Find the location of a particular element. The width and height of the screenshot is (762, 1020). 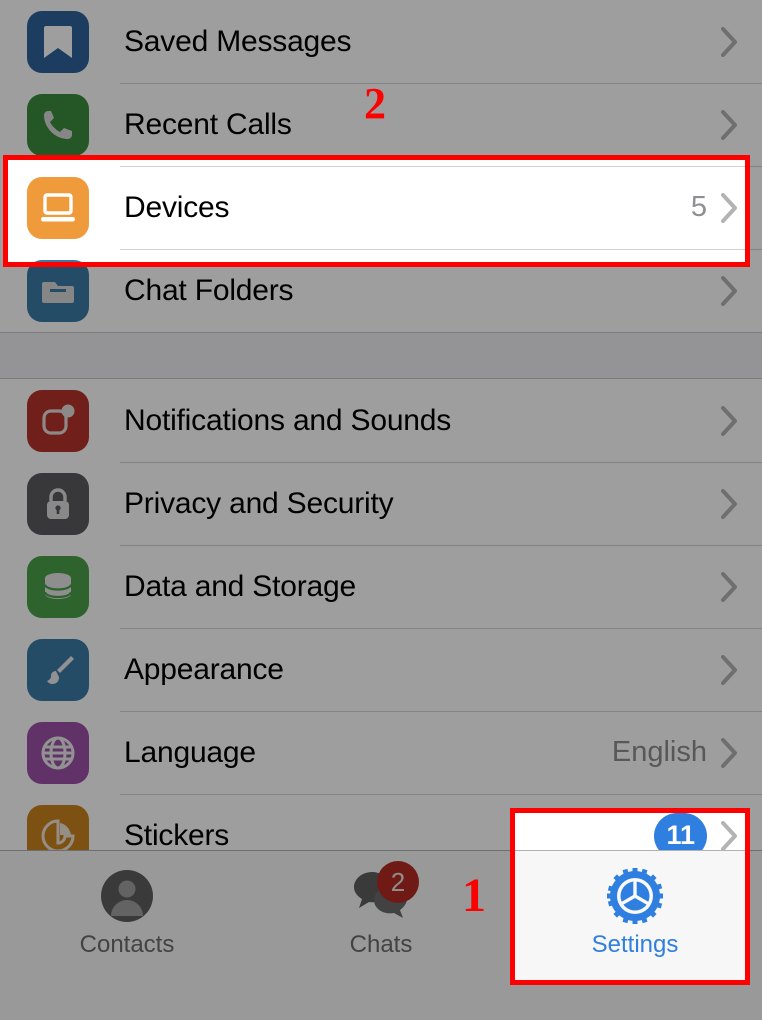

bookmark-icon is located at coordinates (58, 41).